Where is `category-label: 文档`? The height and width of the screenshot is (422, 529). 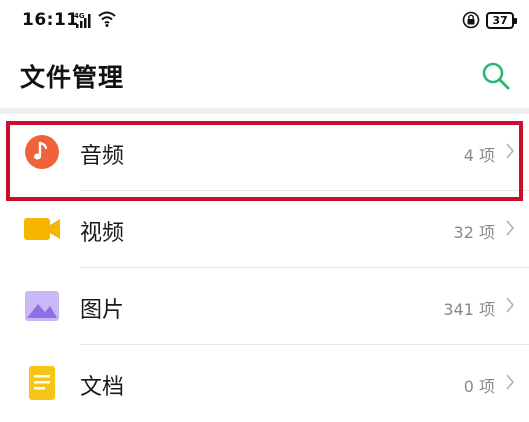
category-label: 文档 is located at coordinates (102, 387).